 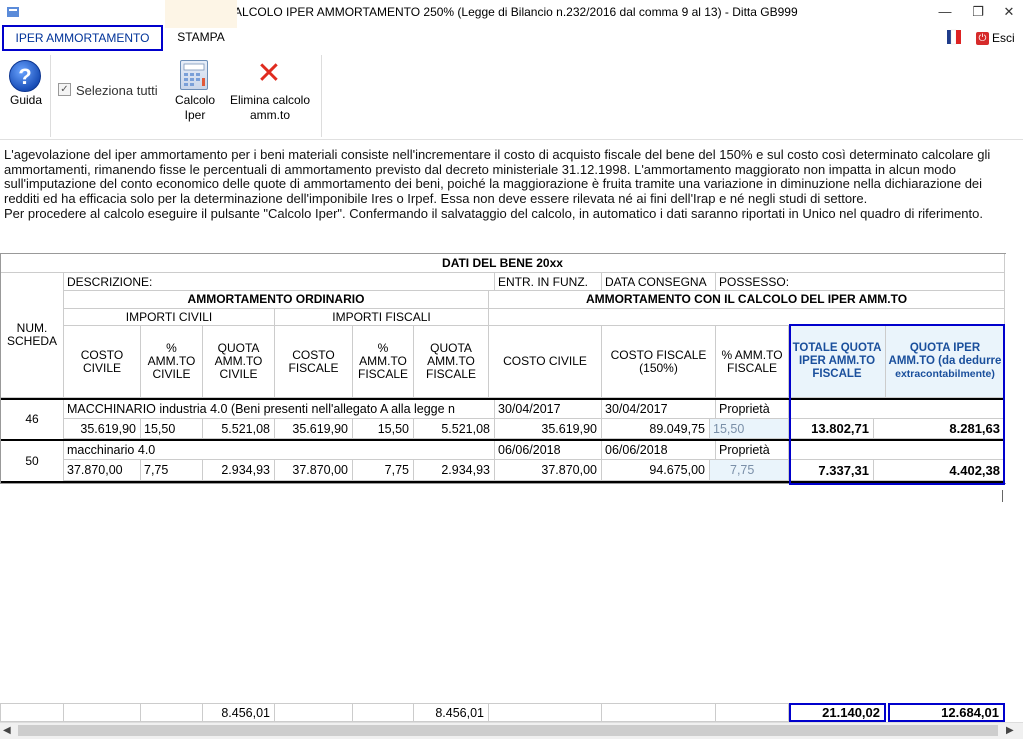 I want to click on col-descrizione: DESCRIZIONE:, so click(x=279, y=282).